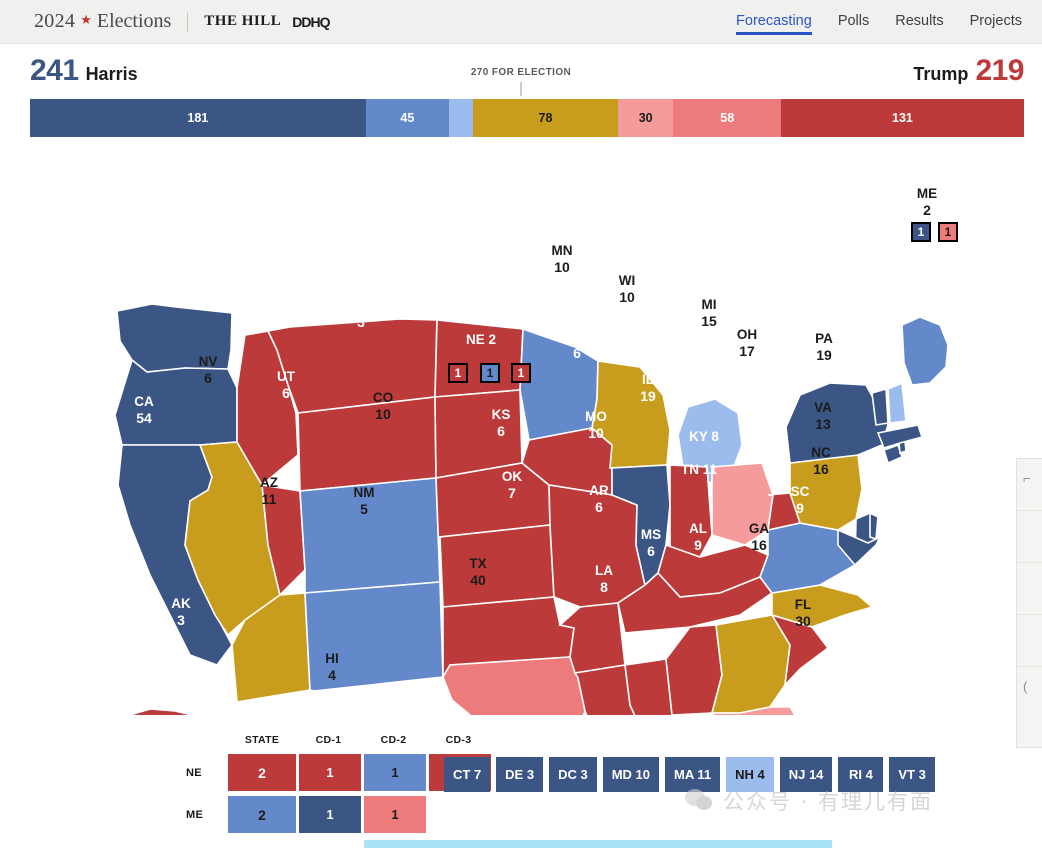 The image size is (1042, 849). Describe the element at coordinates (86, 19) in the screenshot. I see `star-icon: ★` at that location.